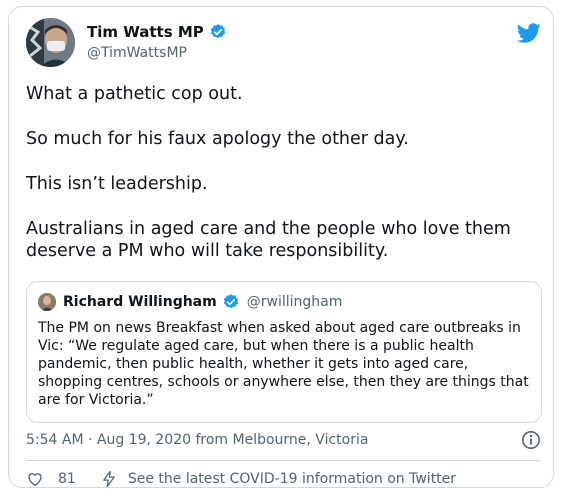  I want to click on author-avatar, so click(50, 42).